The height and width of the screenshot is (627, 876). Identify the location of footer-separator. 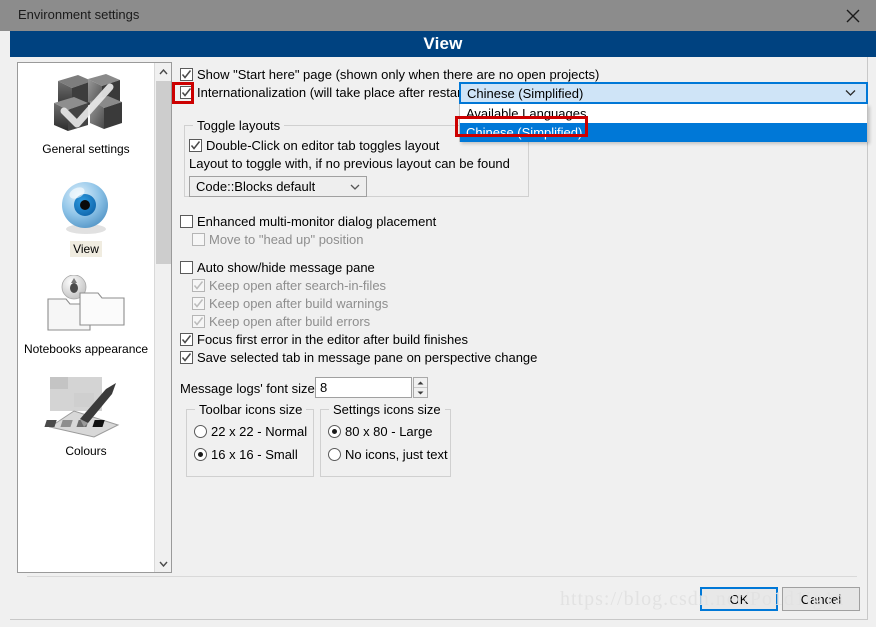
(442, 576).